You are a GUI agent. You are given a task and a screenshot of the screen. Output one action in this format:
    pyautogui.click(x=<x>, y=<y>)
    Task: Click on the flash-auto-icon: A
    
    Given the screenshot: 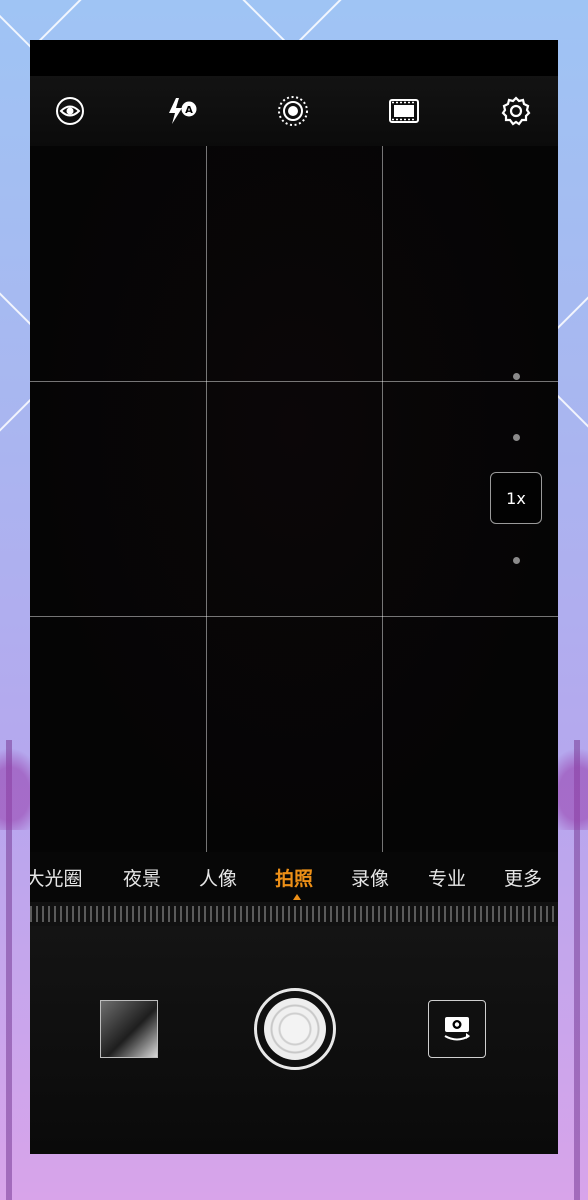 What is the action you would take?
    pyautogui.click(x=182, y=111)
    